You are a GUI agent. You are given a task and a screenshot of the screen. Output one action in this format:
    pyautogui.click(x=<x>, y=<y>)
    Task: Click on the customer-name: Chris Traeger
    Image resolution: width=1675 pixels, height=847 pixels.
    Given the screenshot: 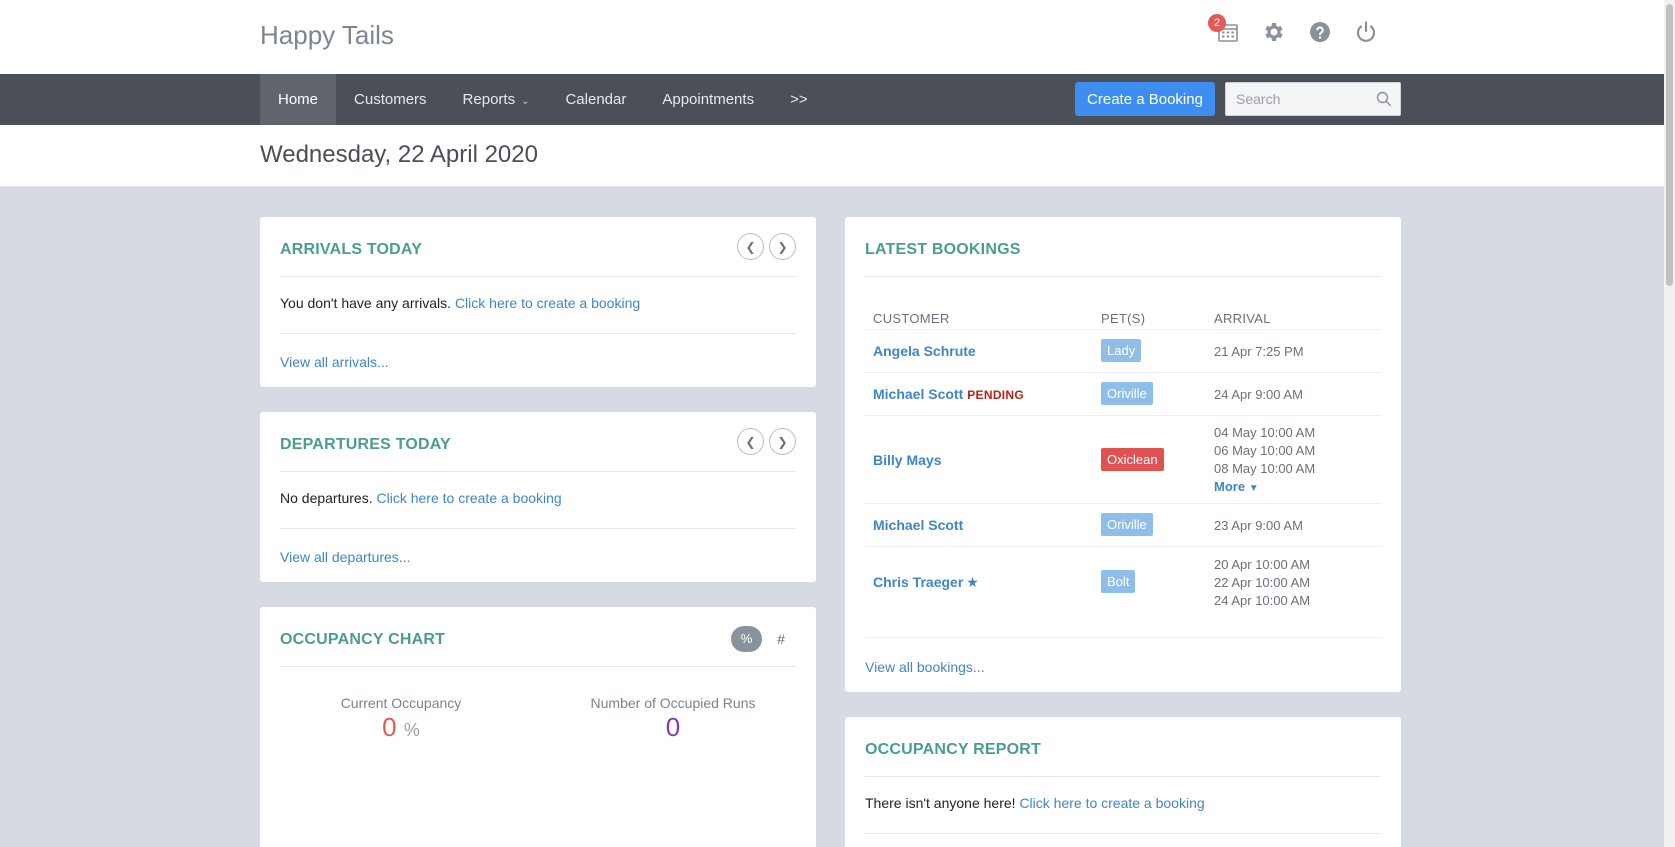 What is the action you would take?
    pyautogui.click(x=918, y=582)
    